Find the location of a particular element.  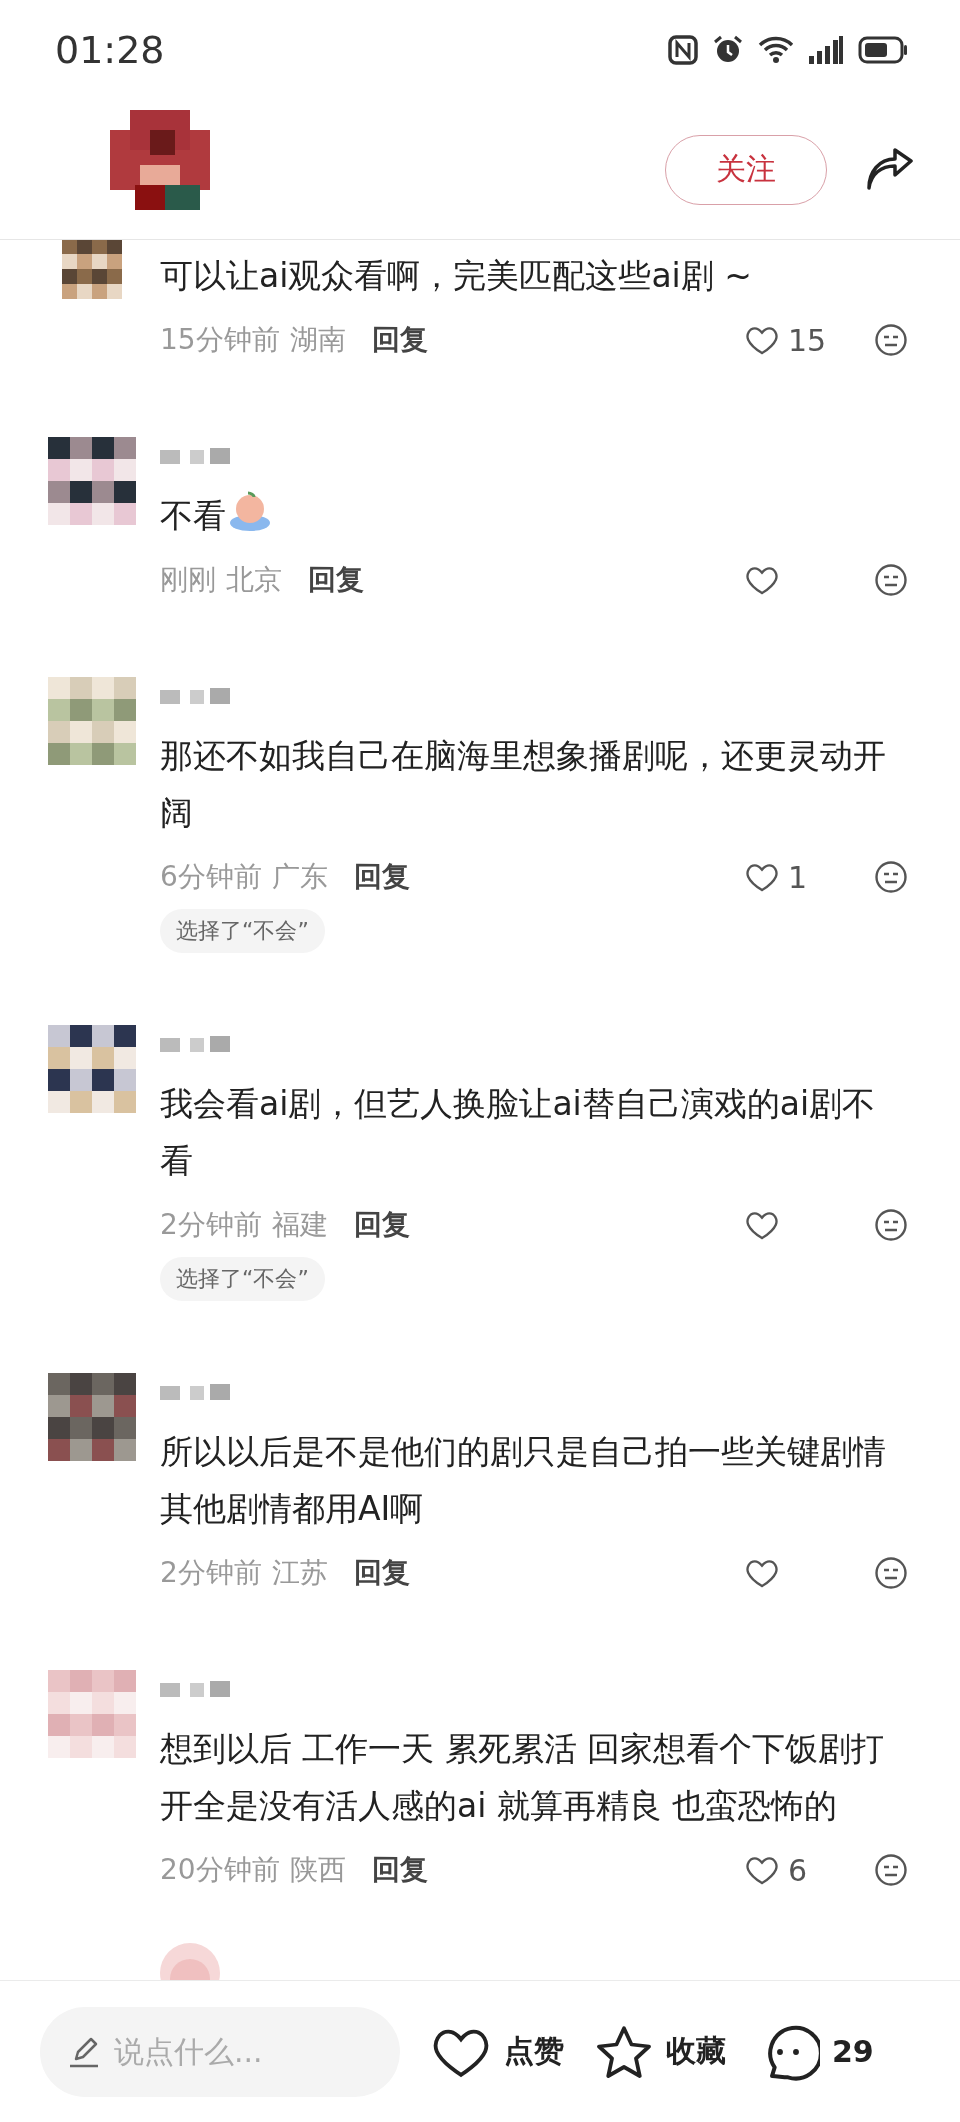

like-button: 点赞 is located at coordinates (497, 2051).